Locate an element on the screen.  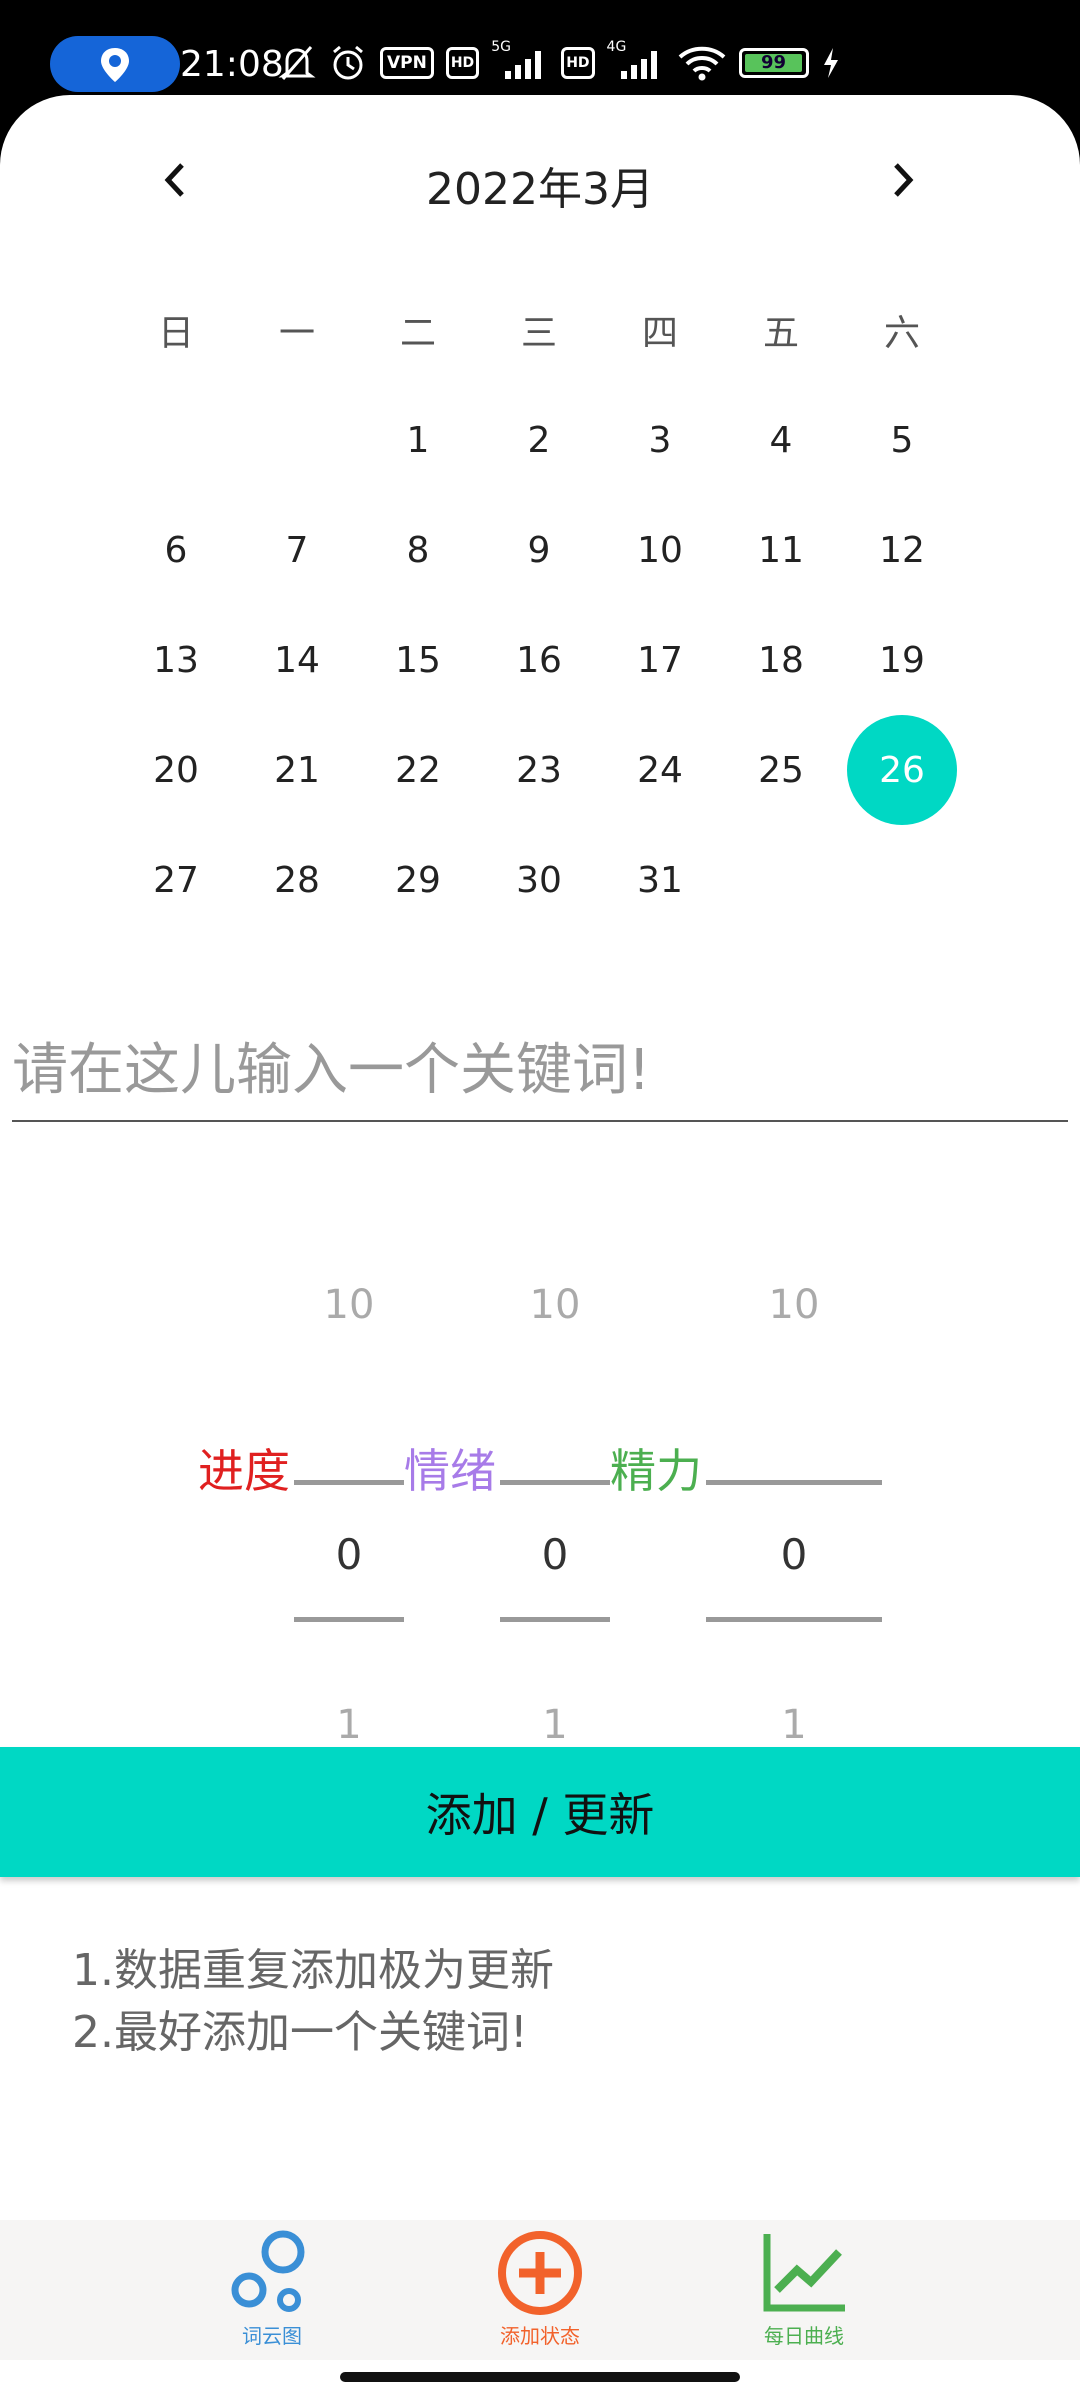
weekday-label: 二 is located at coordinates (417, 333).